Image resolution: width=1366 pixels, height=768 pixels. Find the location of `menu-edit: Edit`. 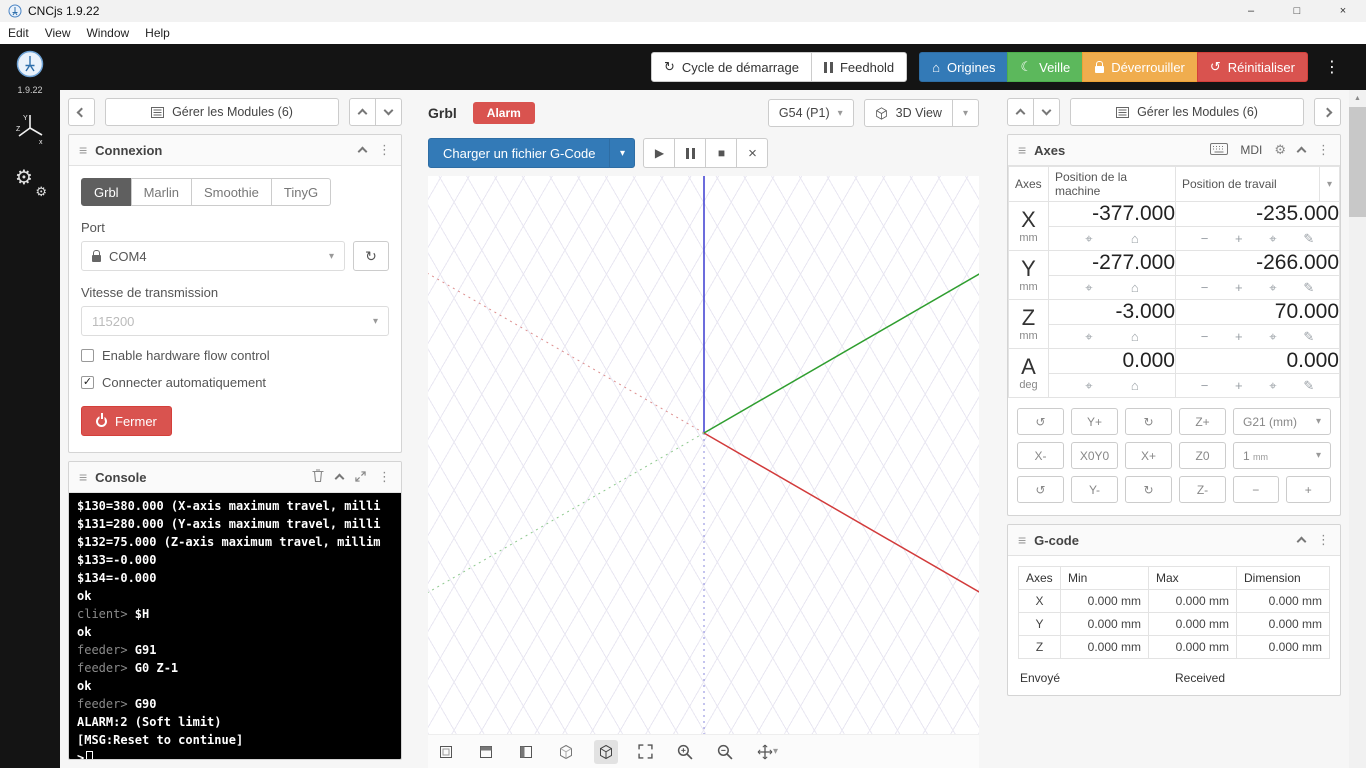

menu-edit: Edit is located at coordinates (18, 33).